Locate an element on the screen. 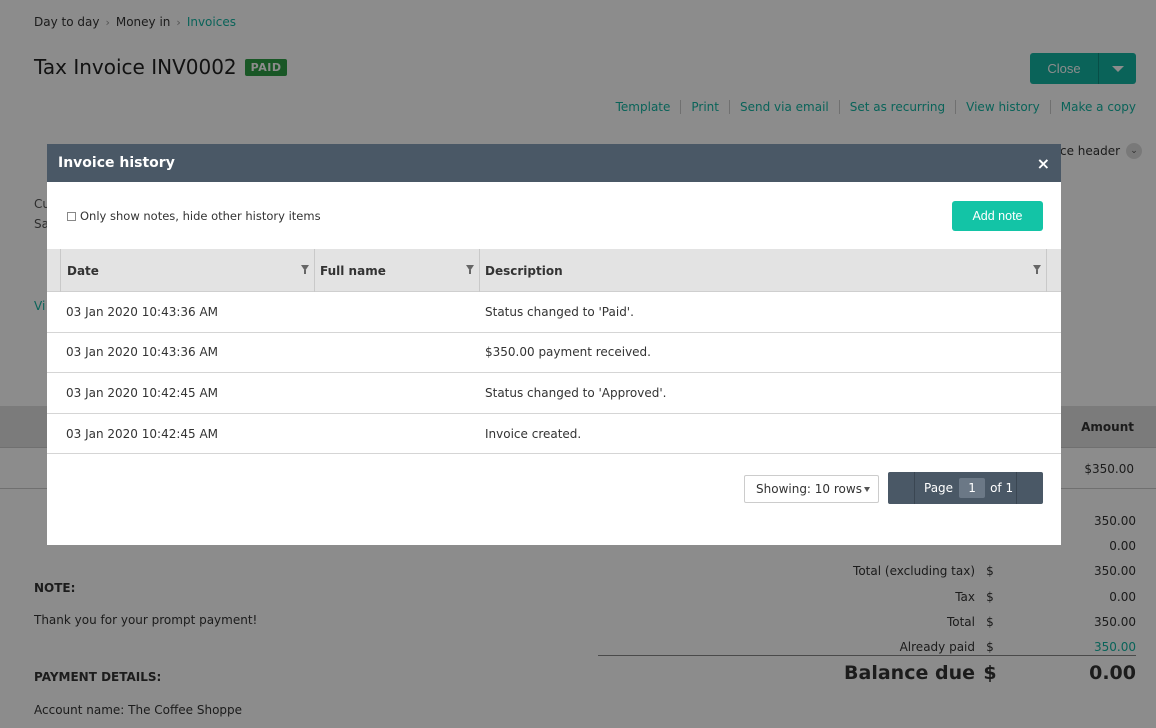  pager: Page 1 of 1 is located at coordinates (965, 488).